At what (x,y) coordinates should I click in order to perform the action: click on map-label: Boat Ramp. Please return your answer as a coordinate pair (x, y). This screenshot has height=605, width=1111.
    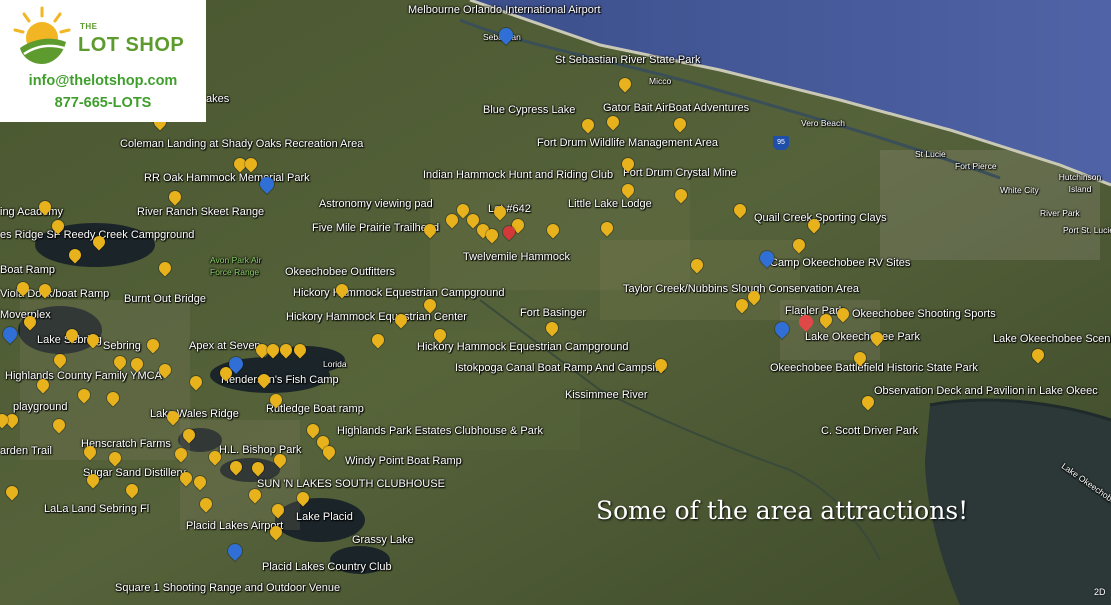
    Looking at the image, I should click on (27, 270).